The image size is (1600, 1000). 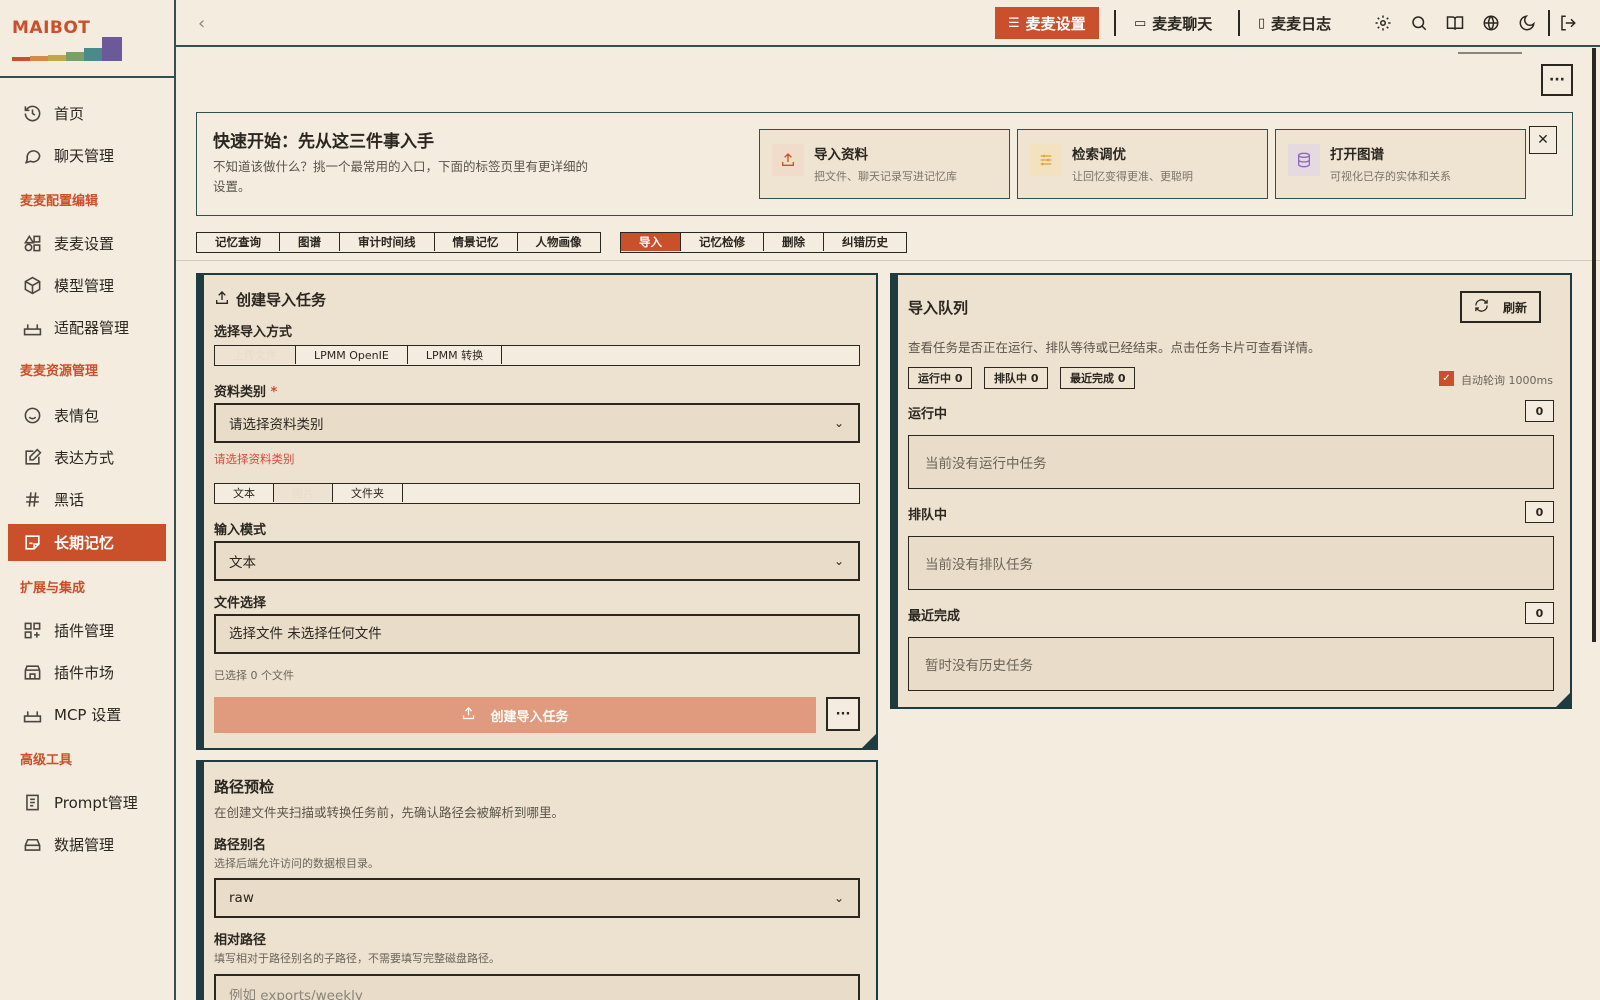 I want to click on sidebar-item-slang: 黑话, so click(x=87, y=499).